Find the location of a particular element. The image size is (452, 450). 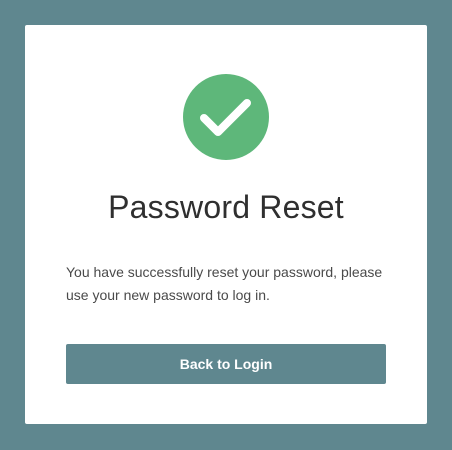

back-to-login-button: Back to Login is located at coordinates (226, 364).